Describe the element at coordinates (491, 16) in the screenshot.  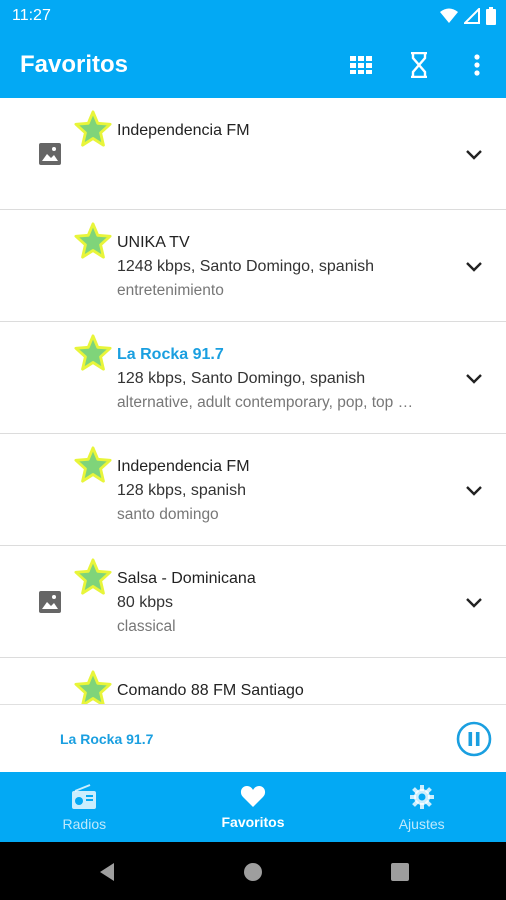
I see `battery-icon` at that location.